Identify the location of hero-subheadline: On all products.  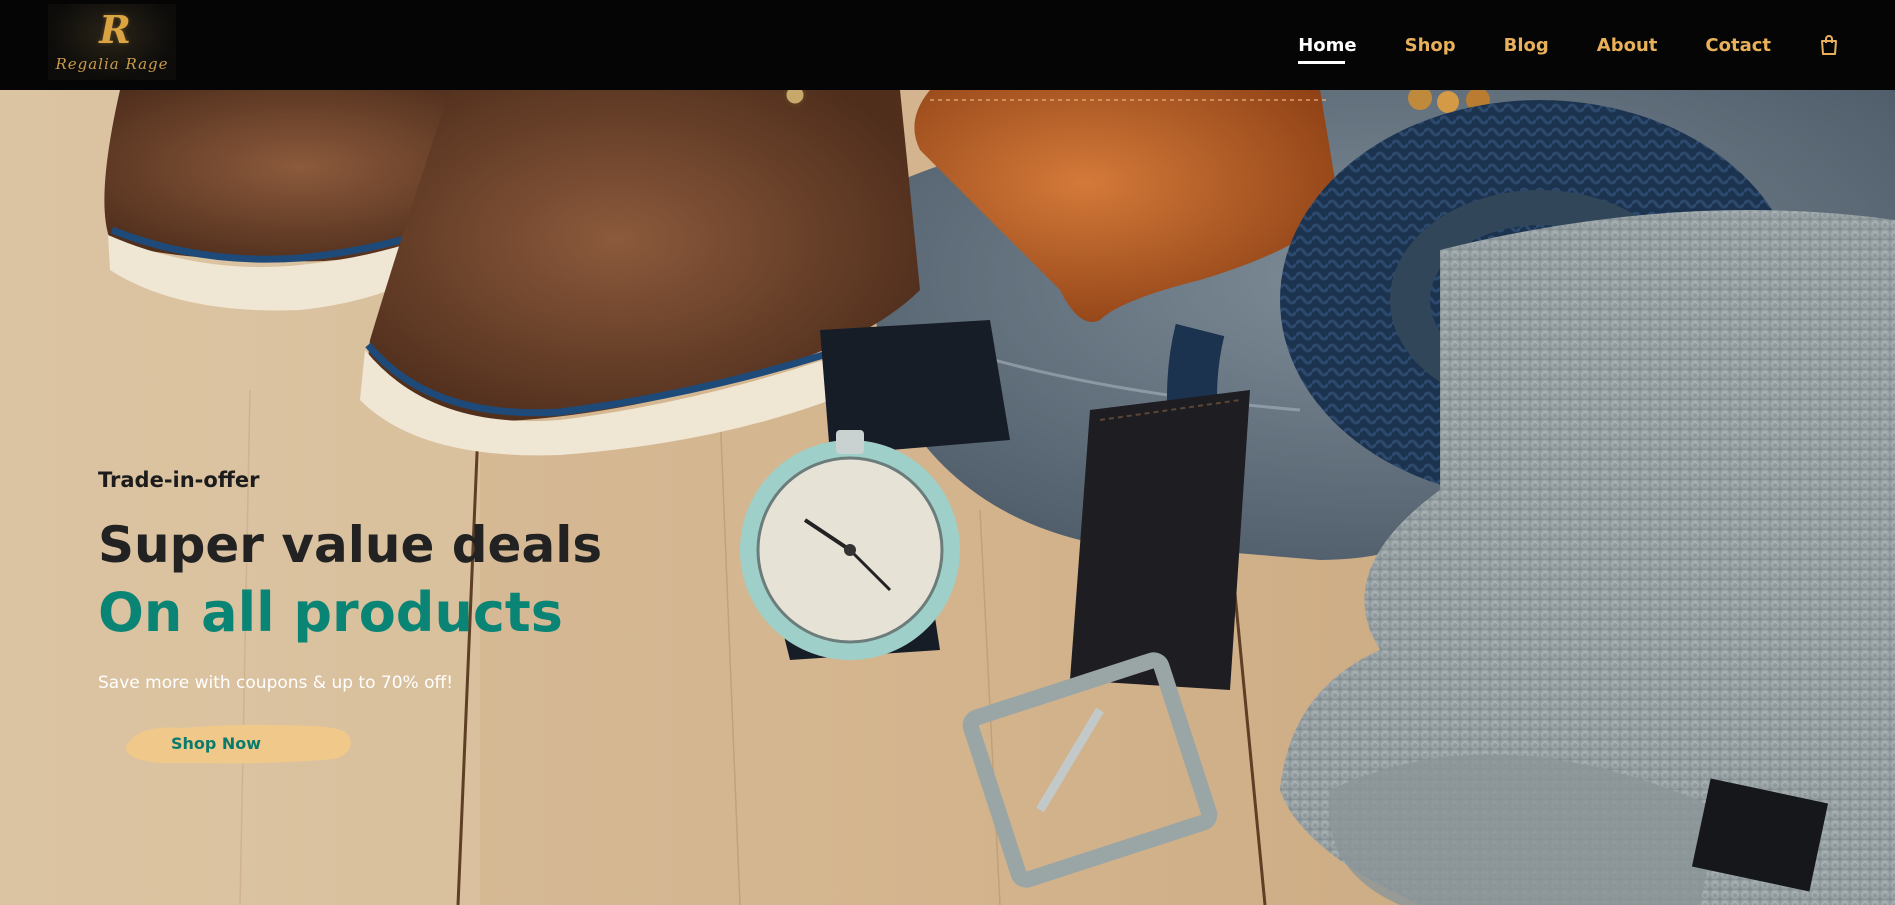
(330, 612).